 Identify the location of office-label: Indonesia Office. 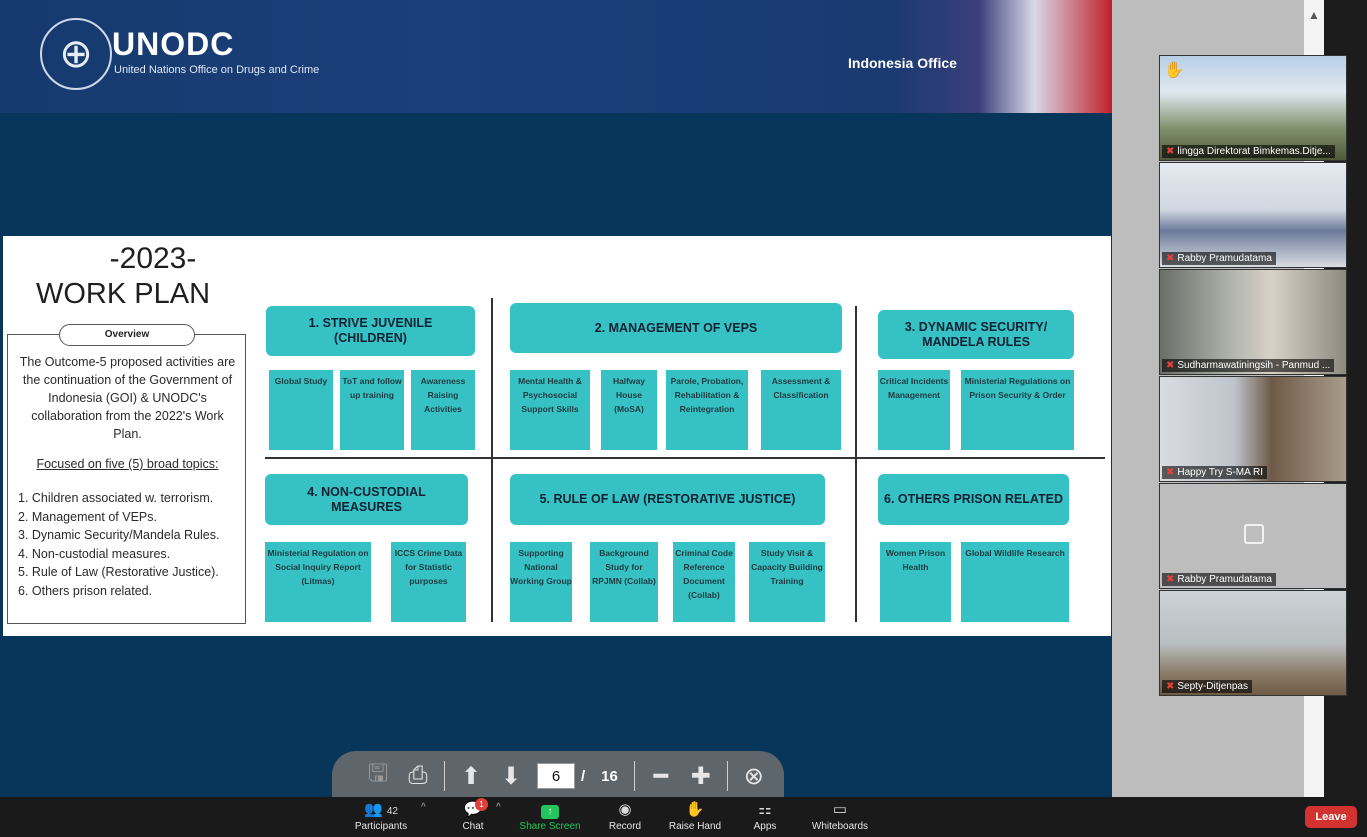
(902, 63).